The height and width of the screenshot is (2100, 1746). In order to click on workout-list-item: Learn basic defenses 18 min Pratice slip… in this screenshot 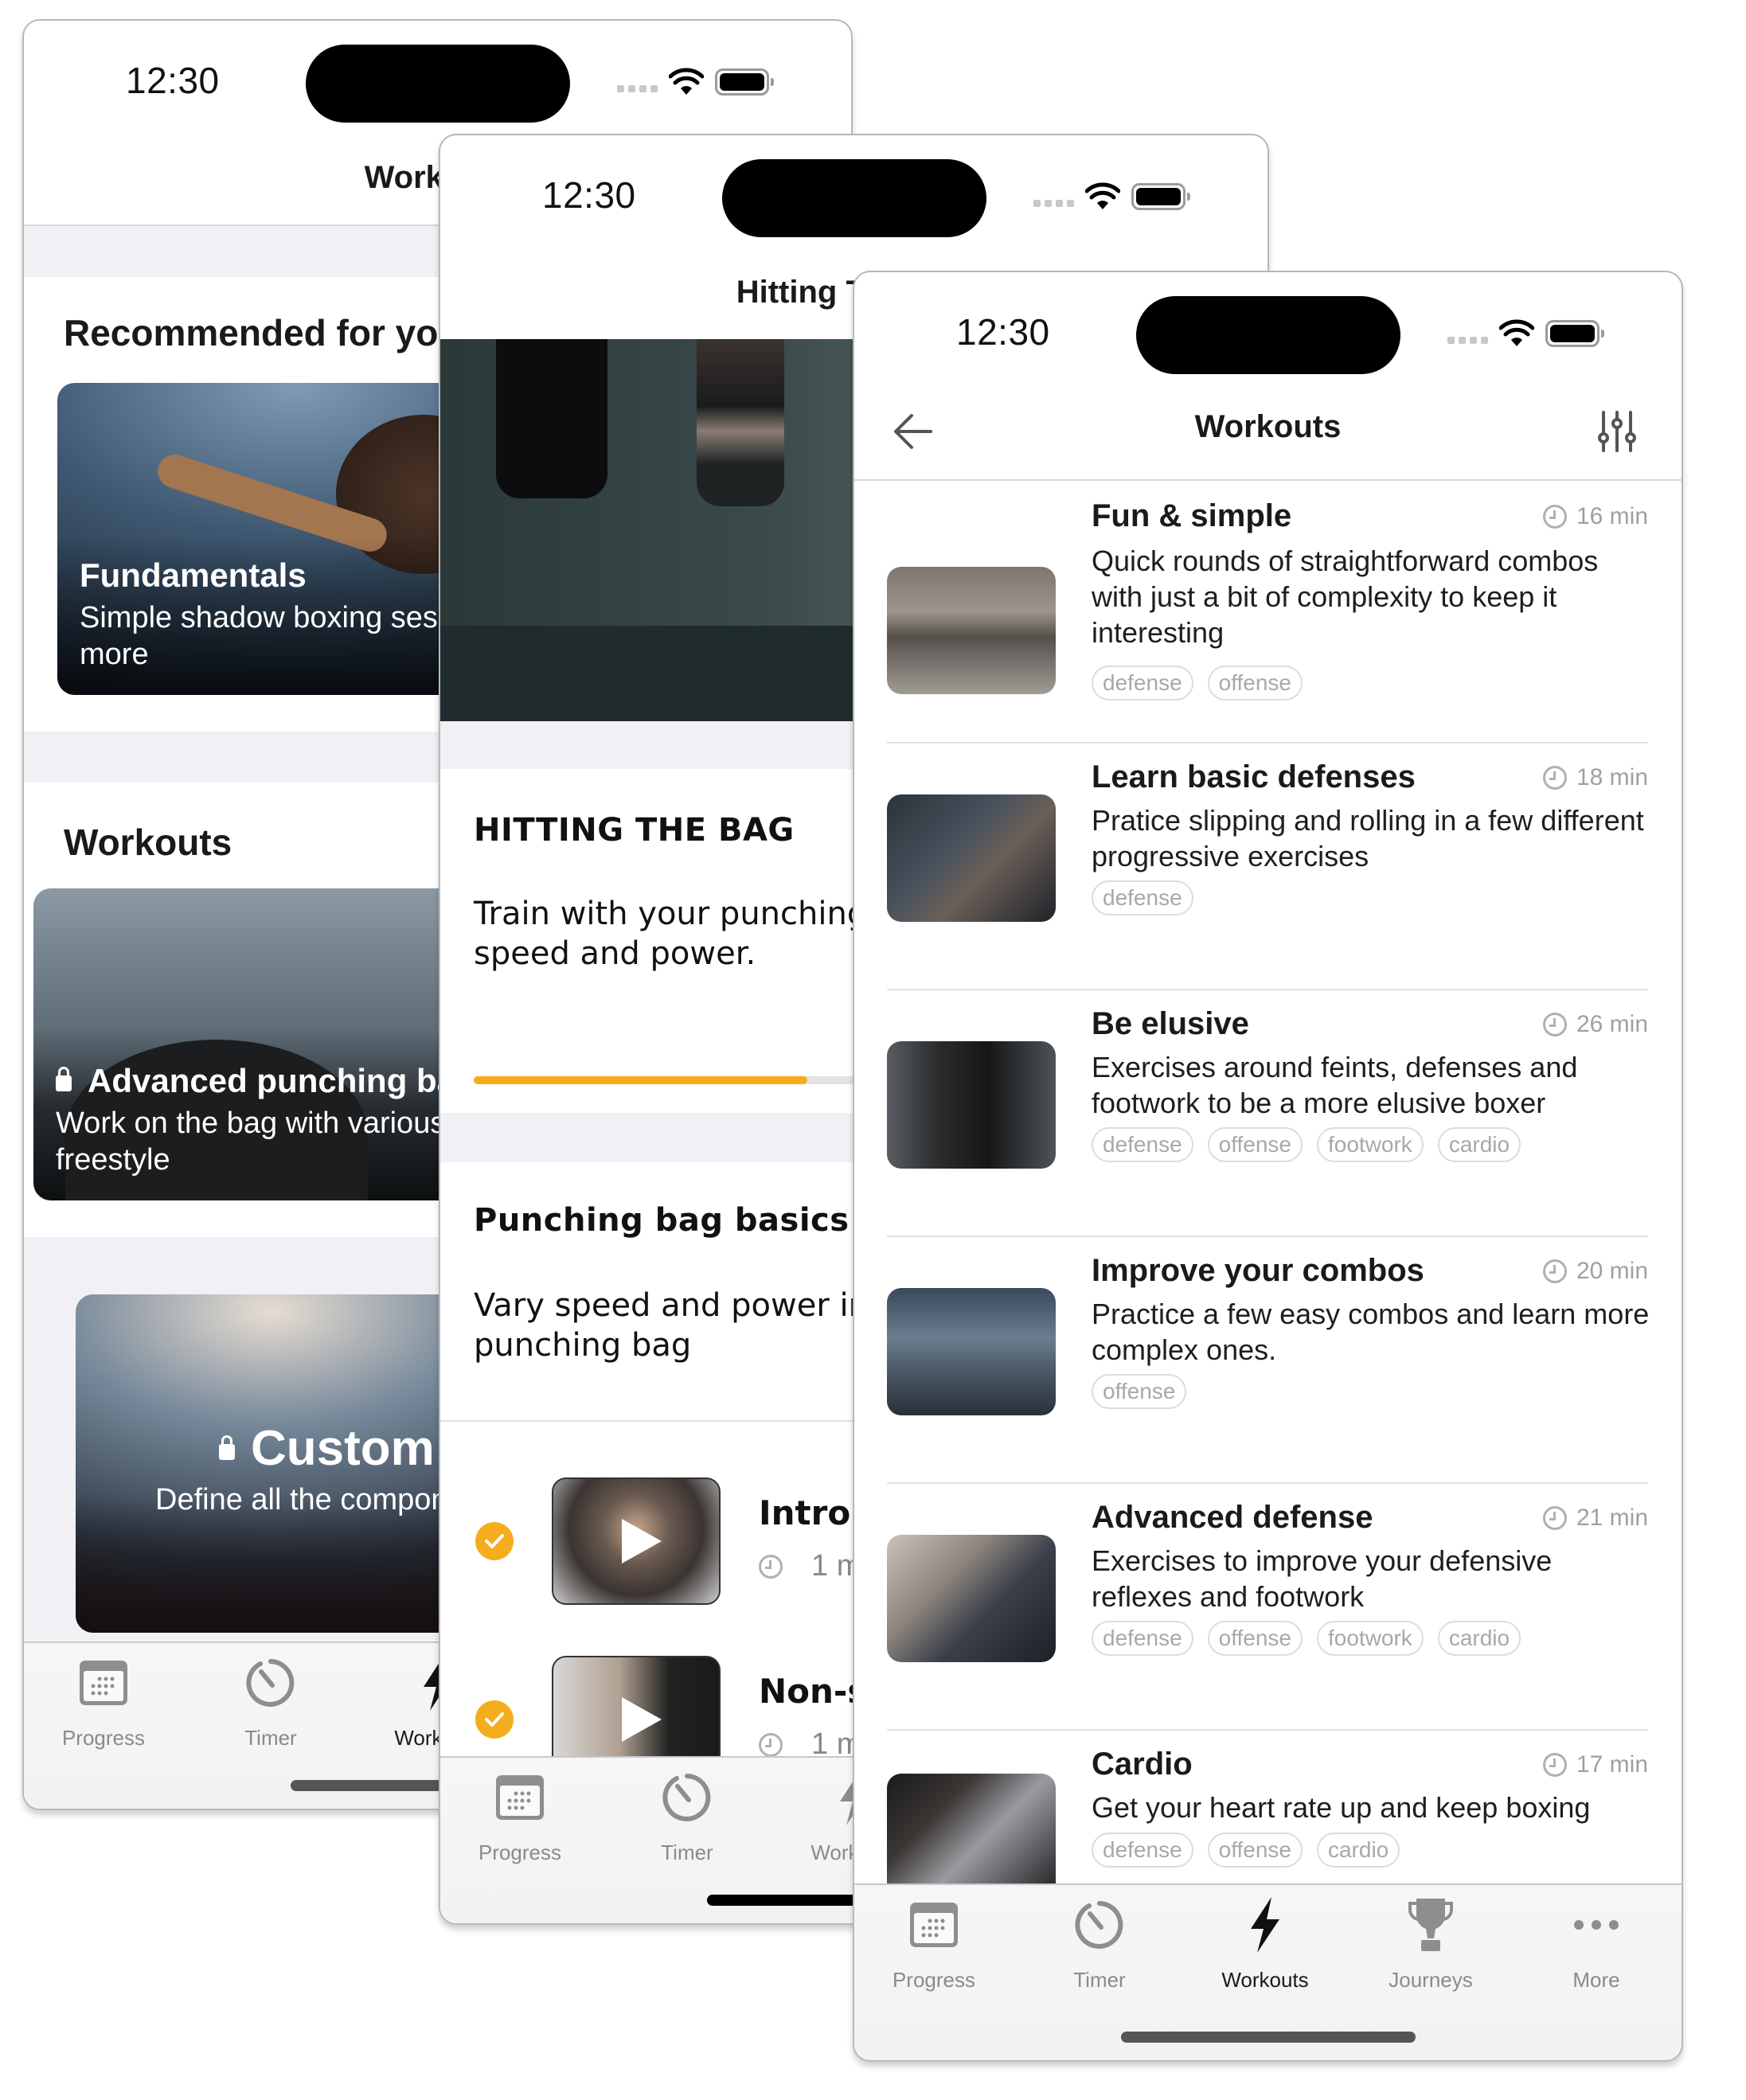, I will do `click(1268, 866)`.